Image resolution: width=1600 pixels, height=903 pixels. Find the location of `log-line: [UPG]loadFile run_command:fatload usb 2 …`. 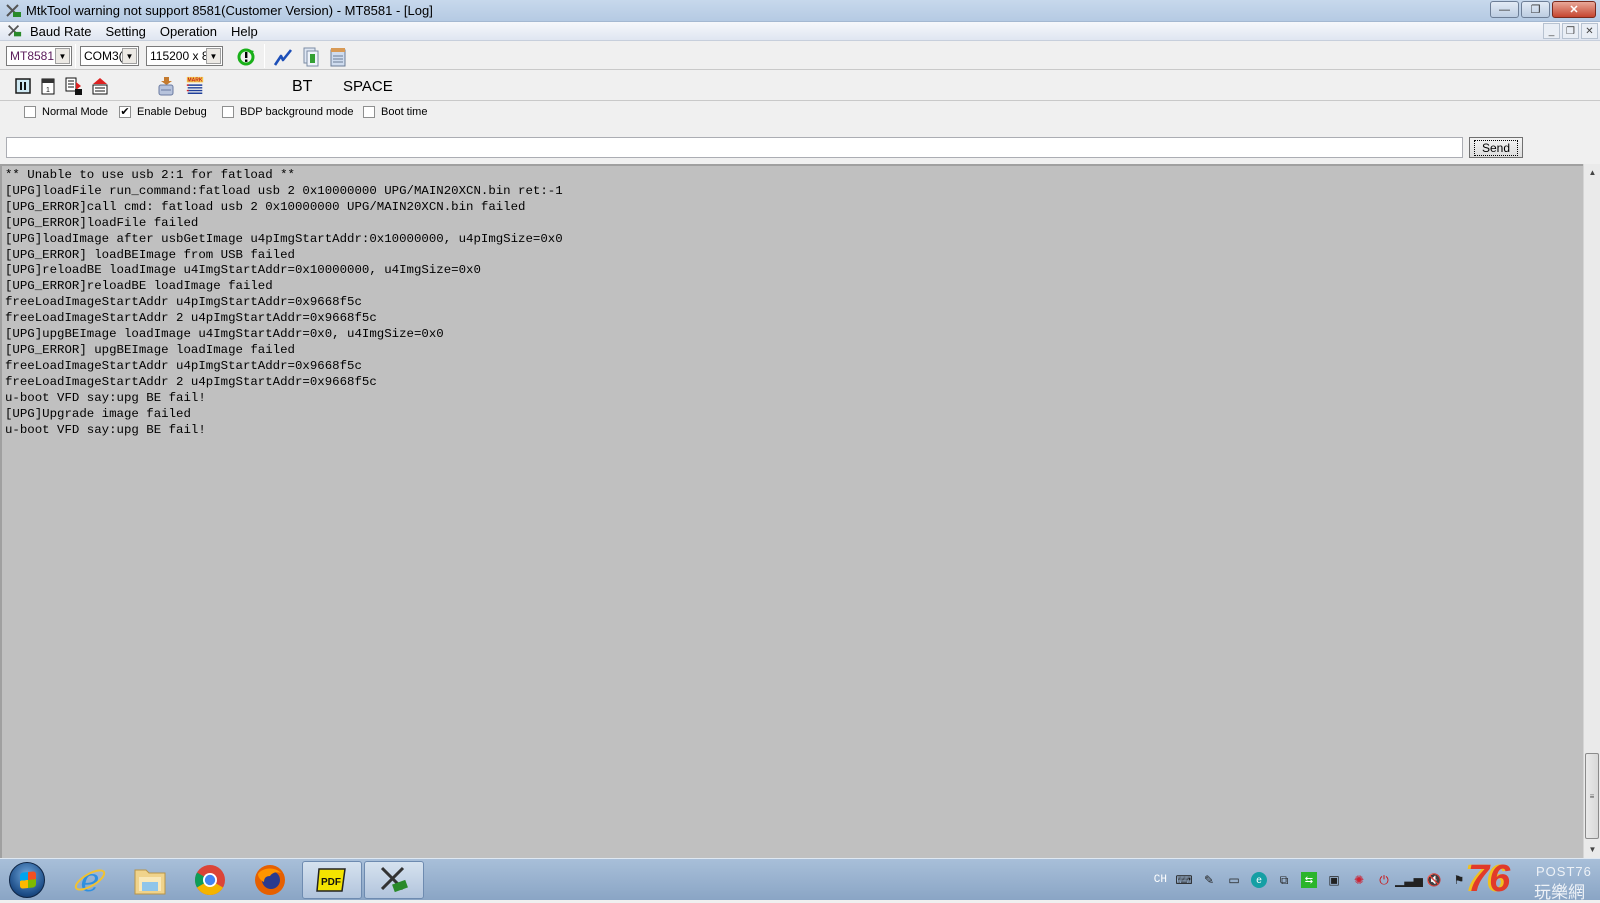

log-line: [UPG]loadFile run_command:fatload usb 2 … is located at coordinates (284, 190).